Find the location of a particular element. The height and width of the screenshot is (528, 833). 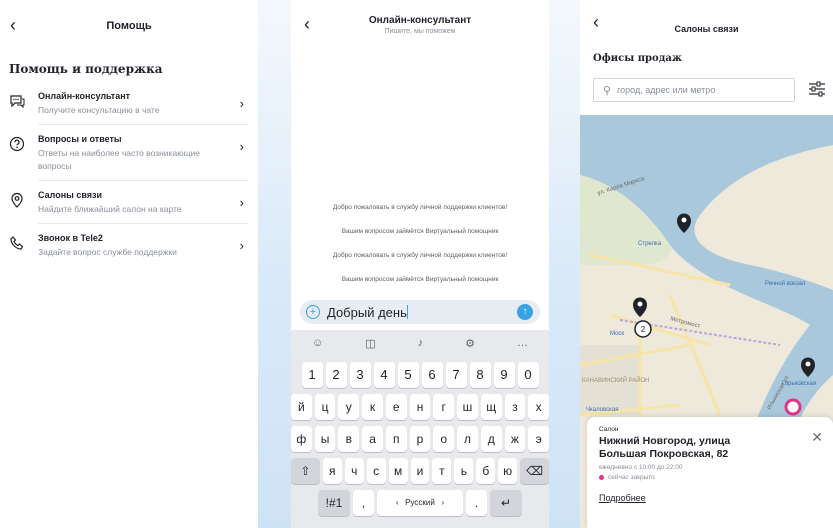

settings-gear-icon: ⚙ is located at coordinates (470, 343).